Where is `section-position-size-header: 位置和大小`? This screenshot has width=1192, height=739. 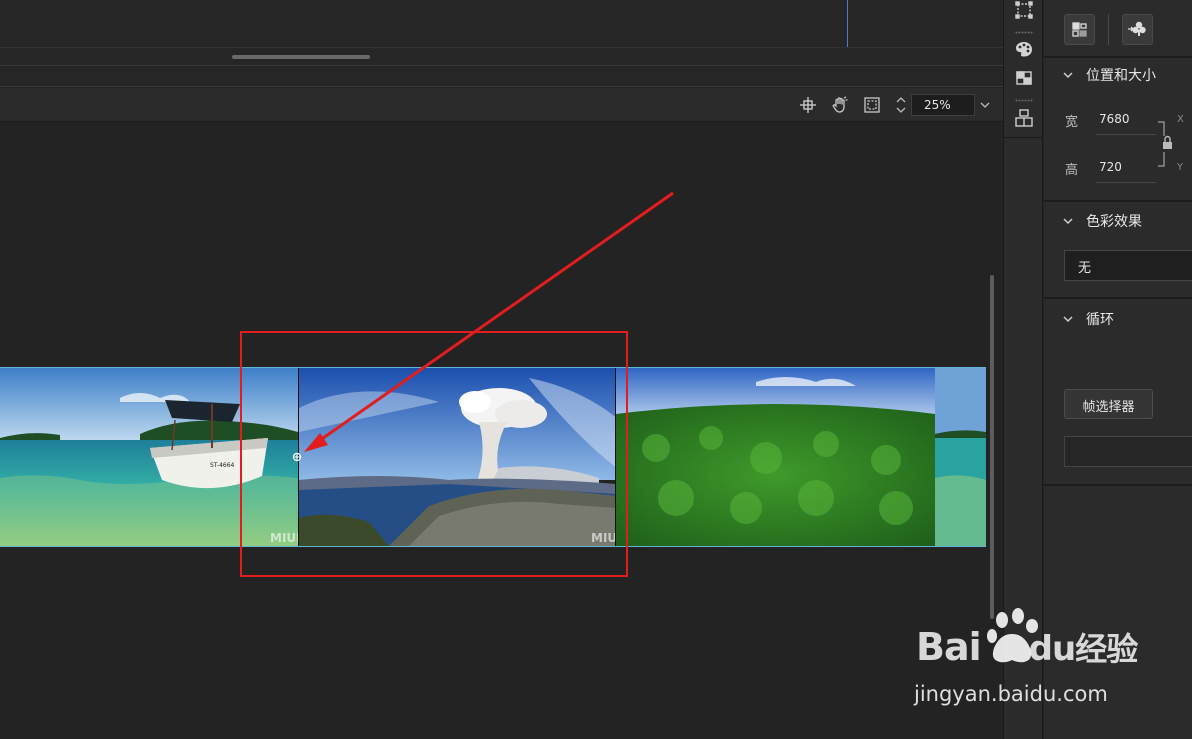
section-position-size-header: 位置和大小 is located at coordinates (1109, 75).